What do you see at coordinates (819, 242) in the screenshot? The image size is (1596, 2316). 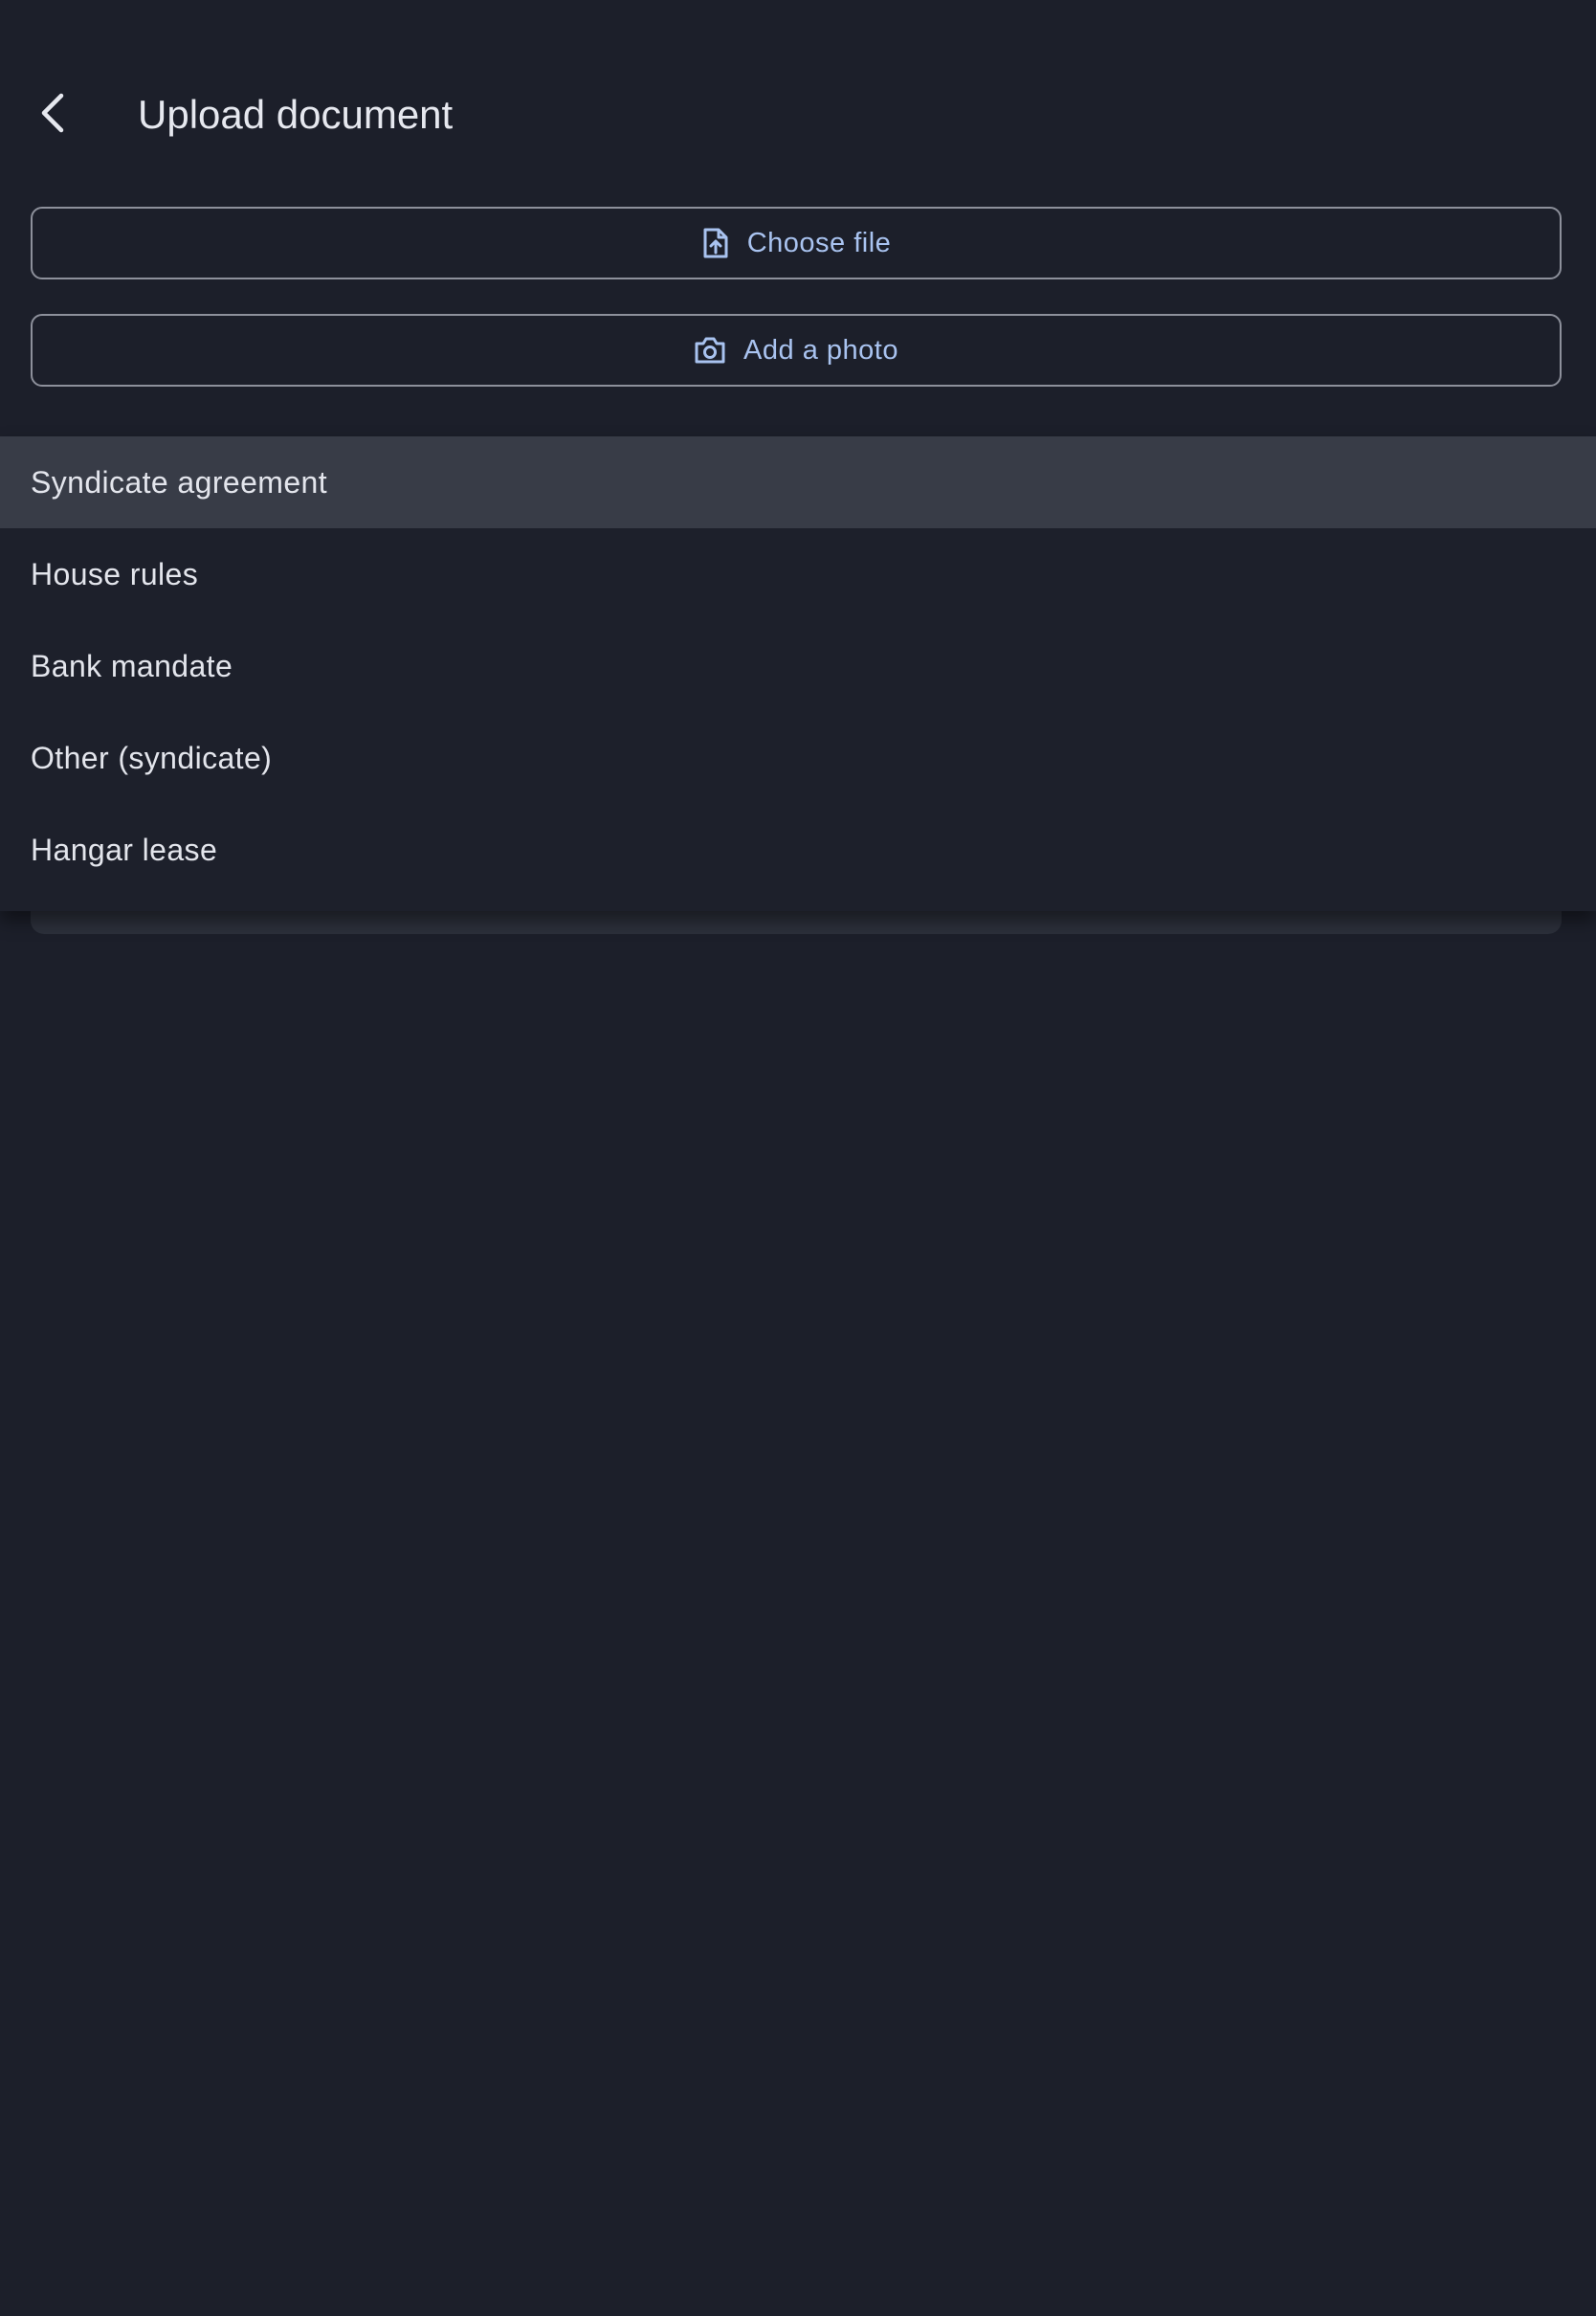 I see `choose-file-label: Choose file` at bounding box center [819, 242].